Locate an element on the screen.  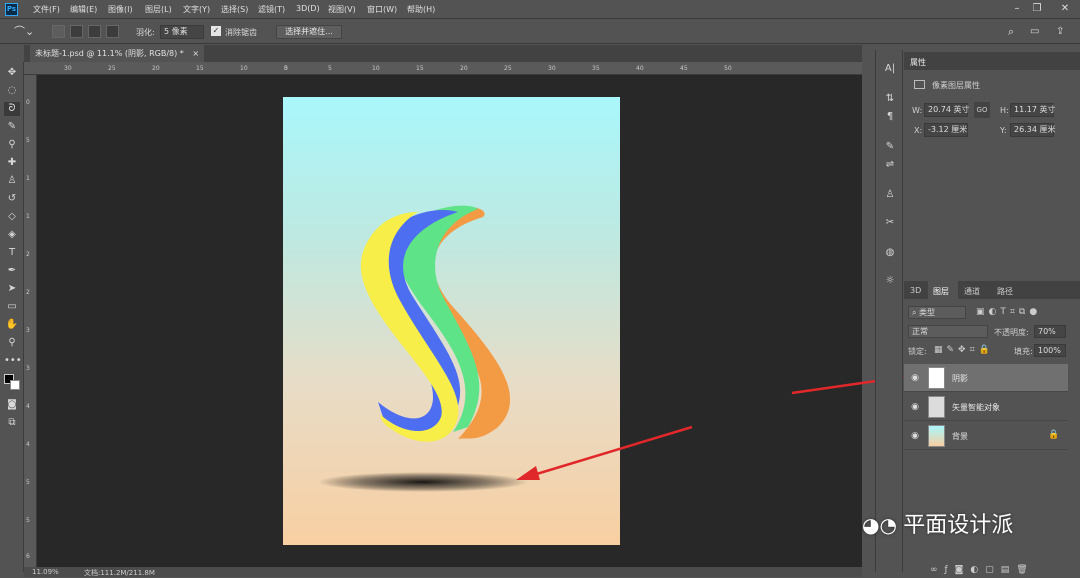
layer-filter-dropdown: ⌕ 类型 is located at coordinates (937, 312).